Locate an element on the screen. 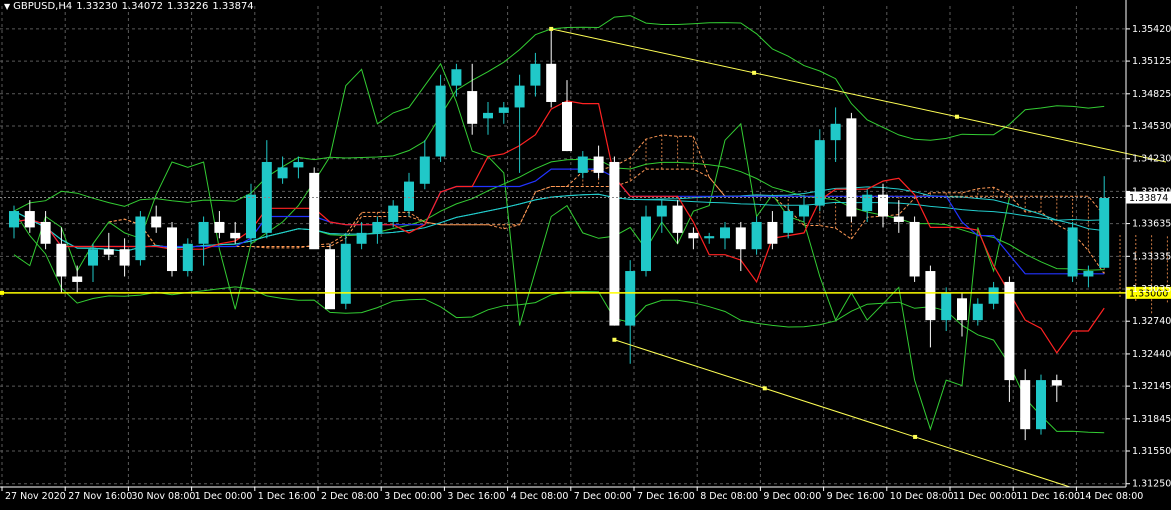 This screenshot has width=1171, height=510. x-tick-label: 1 Dec 00:00 is located at coordinates (224, 496).